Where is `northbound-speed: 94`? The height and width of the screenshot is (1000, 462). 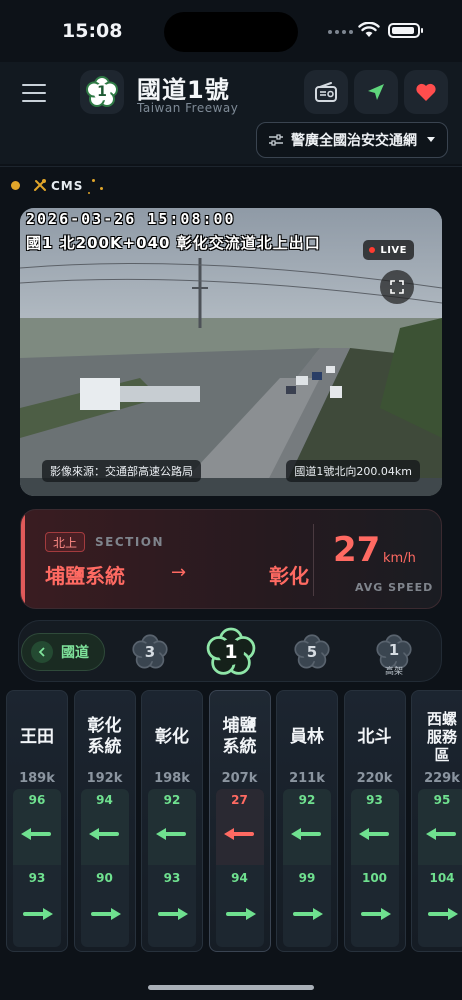
northbound-speed: 94 is located at coordinates (104, 800).